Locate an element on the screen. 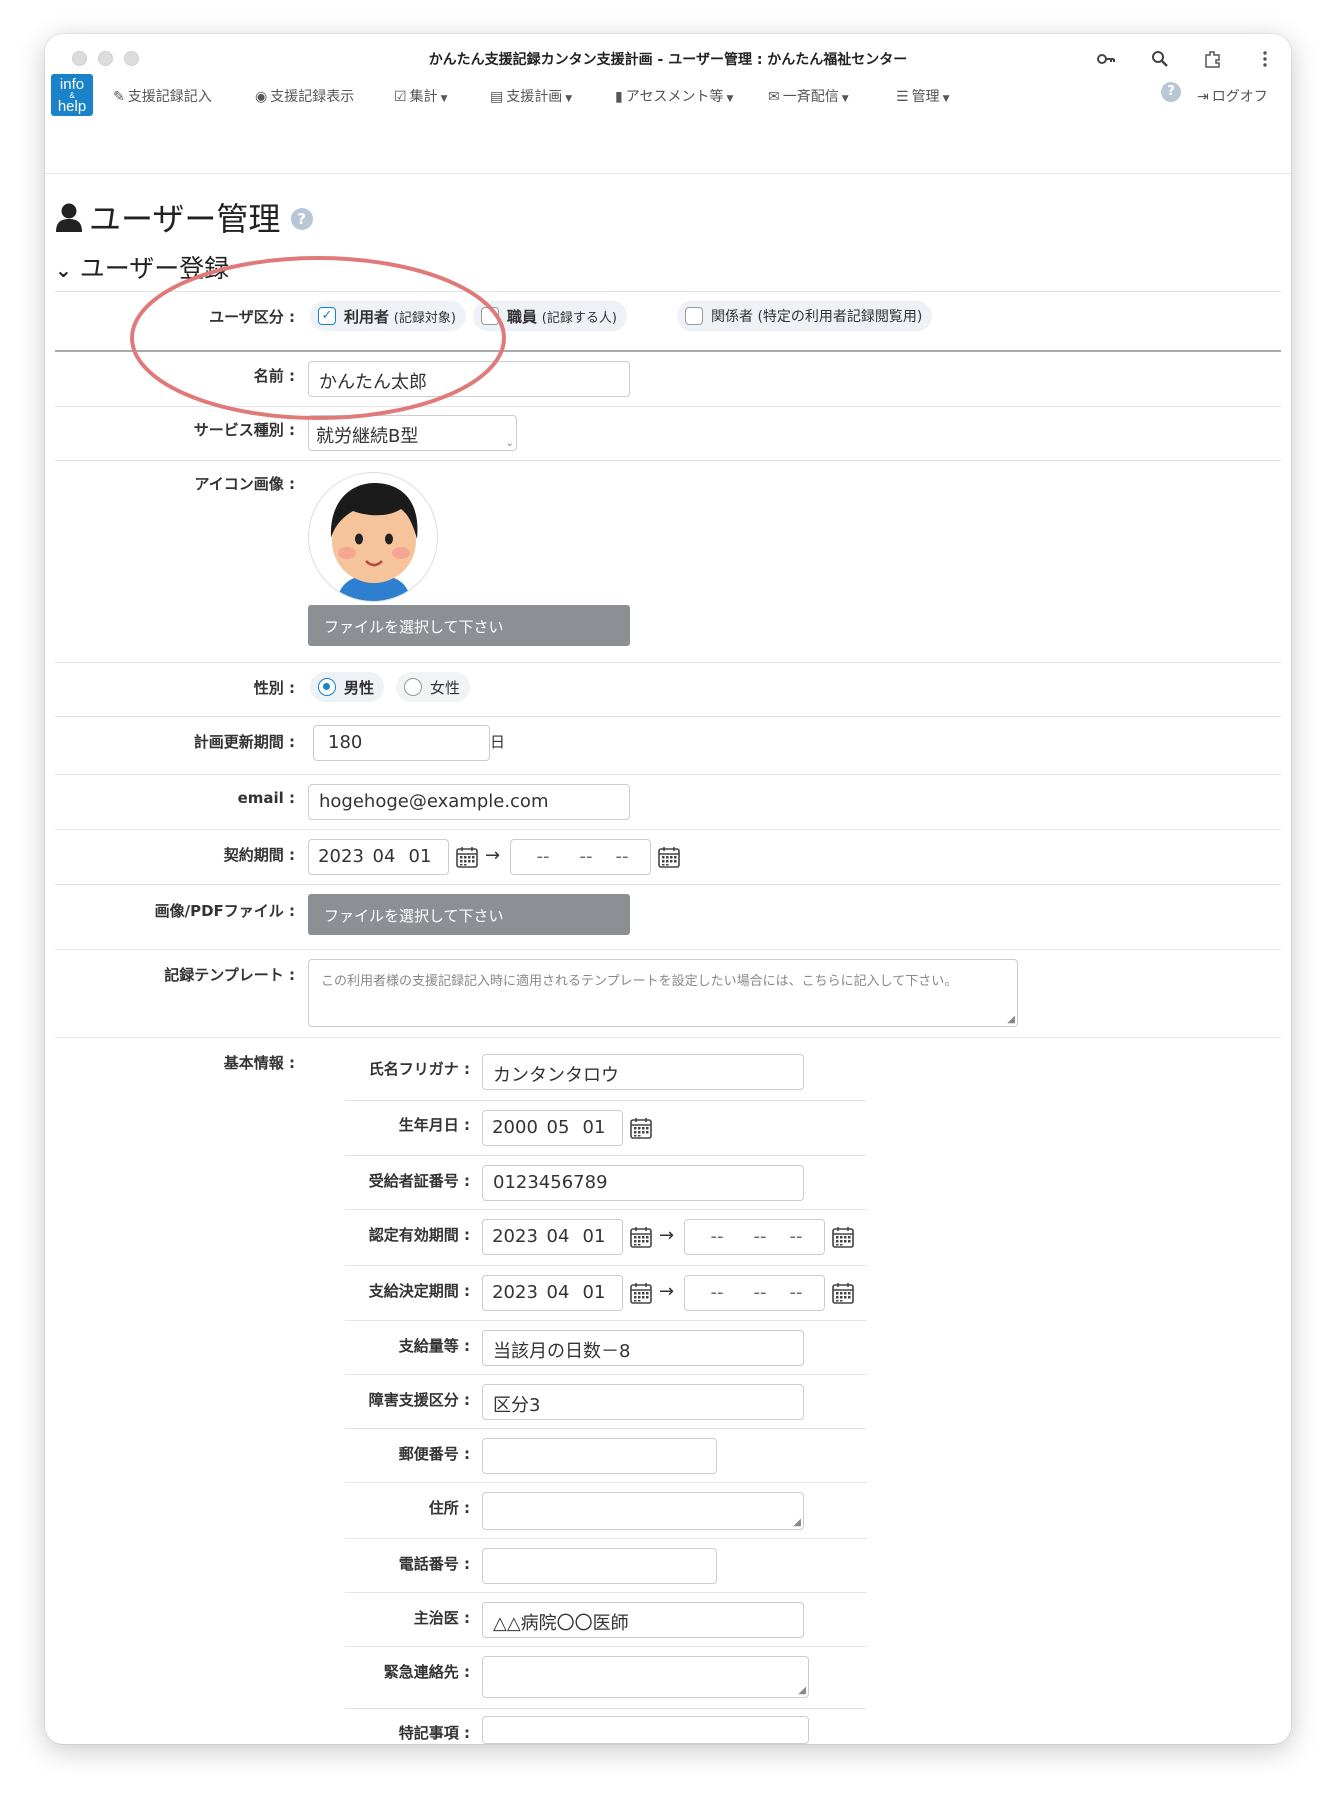 The height and width of the screenshot is (1800, 1336). template-label: 記録テンプレート : is located at coordinates (229, 975).